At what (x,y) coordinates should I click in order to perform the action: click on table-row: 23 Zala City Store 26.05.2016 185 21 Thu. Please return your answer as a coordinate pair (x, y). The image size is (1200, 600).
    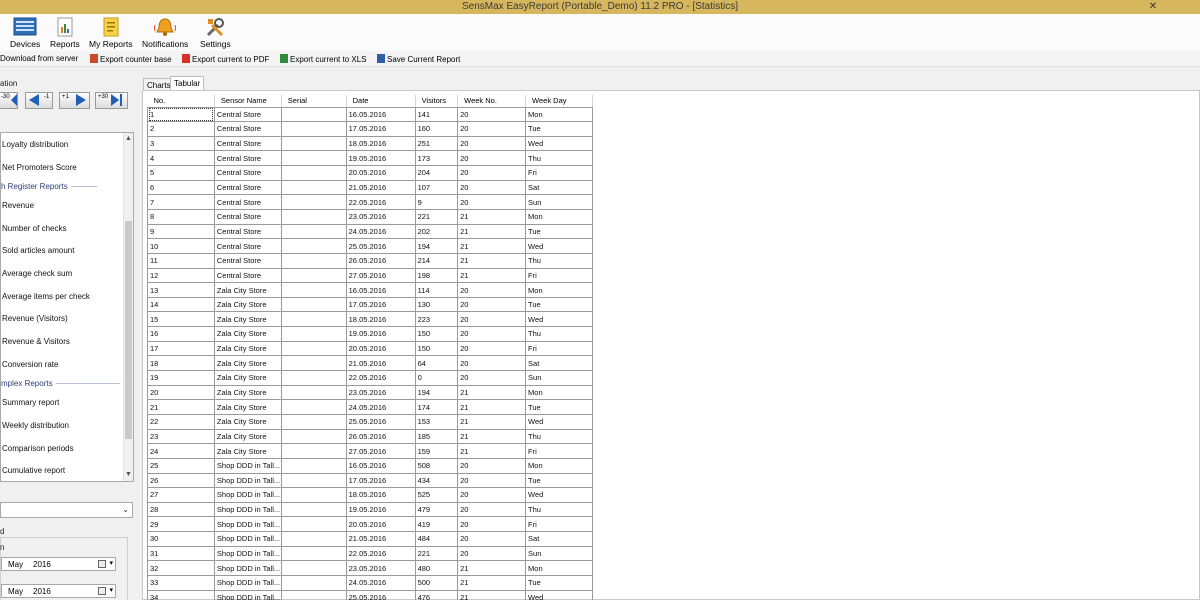
    Looking at the image, I should click on (370, 437).